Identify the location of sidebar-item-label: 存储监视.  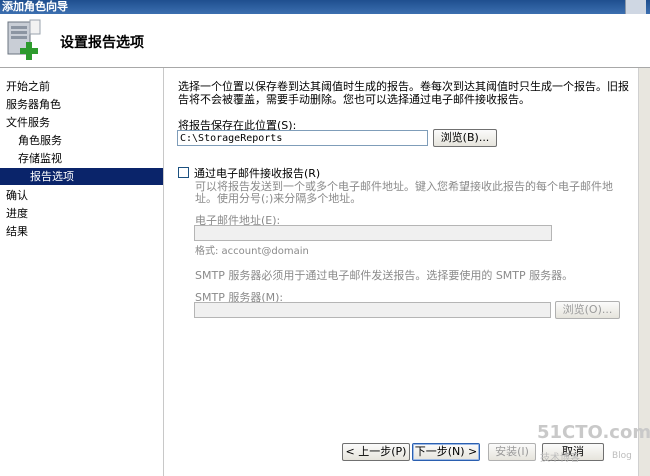
(40, 158).